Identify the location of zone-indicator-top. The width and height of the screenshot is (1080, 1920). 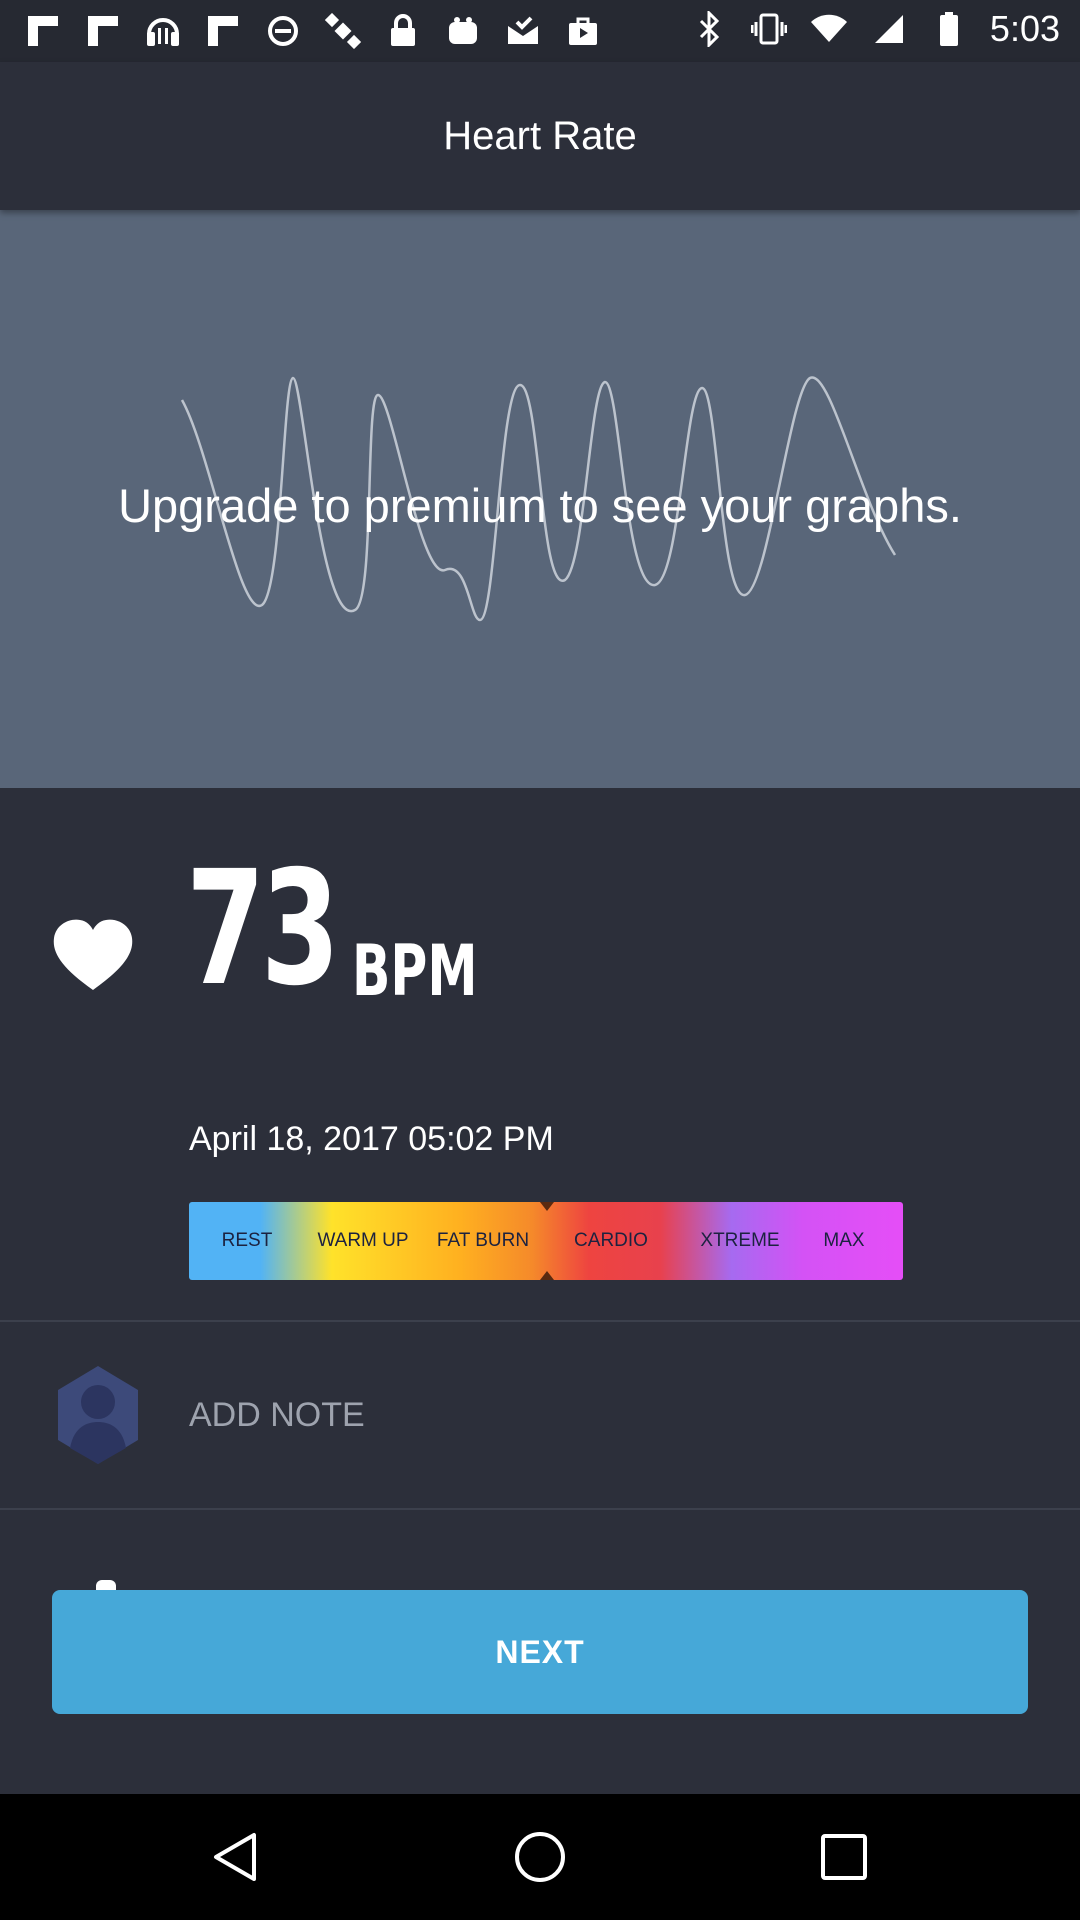
(547, 1206).